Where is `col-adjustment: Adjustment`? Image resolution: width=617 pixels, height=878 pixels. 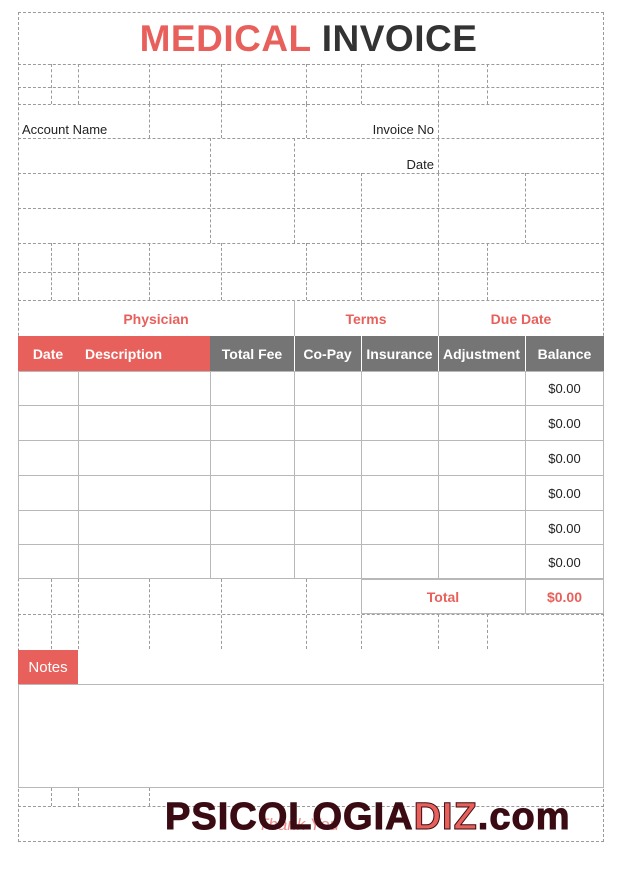
col-adjustment: Adjustment is located at coordinates (481, 353).